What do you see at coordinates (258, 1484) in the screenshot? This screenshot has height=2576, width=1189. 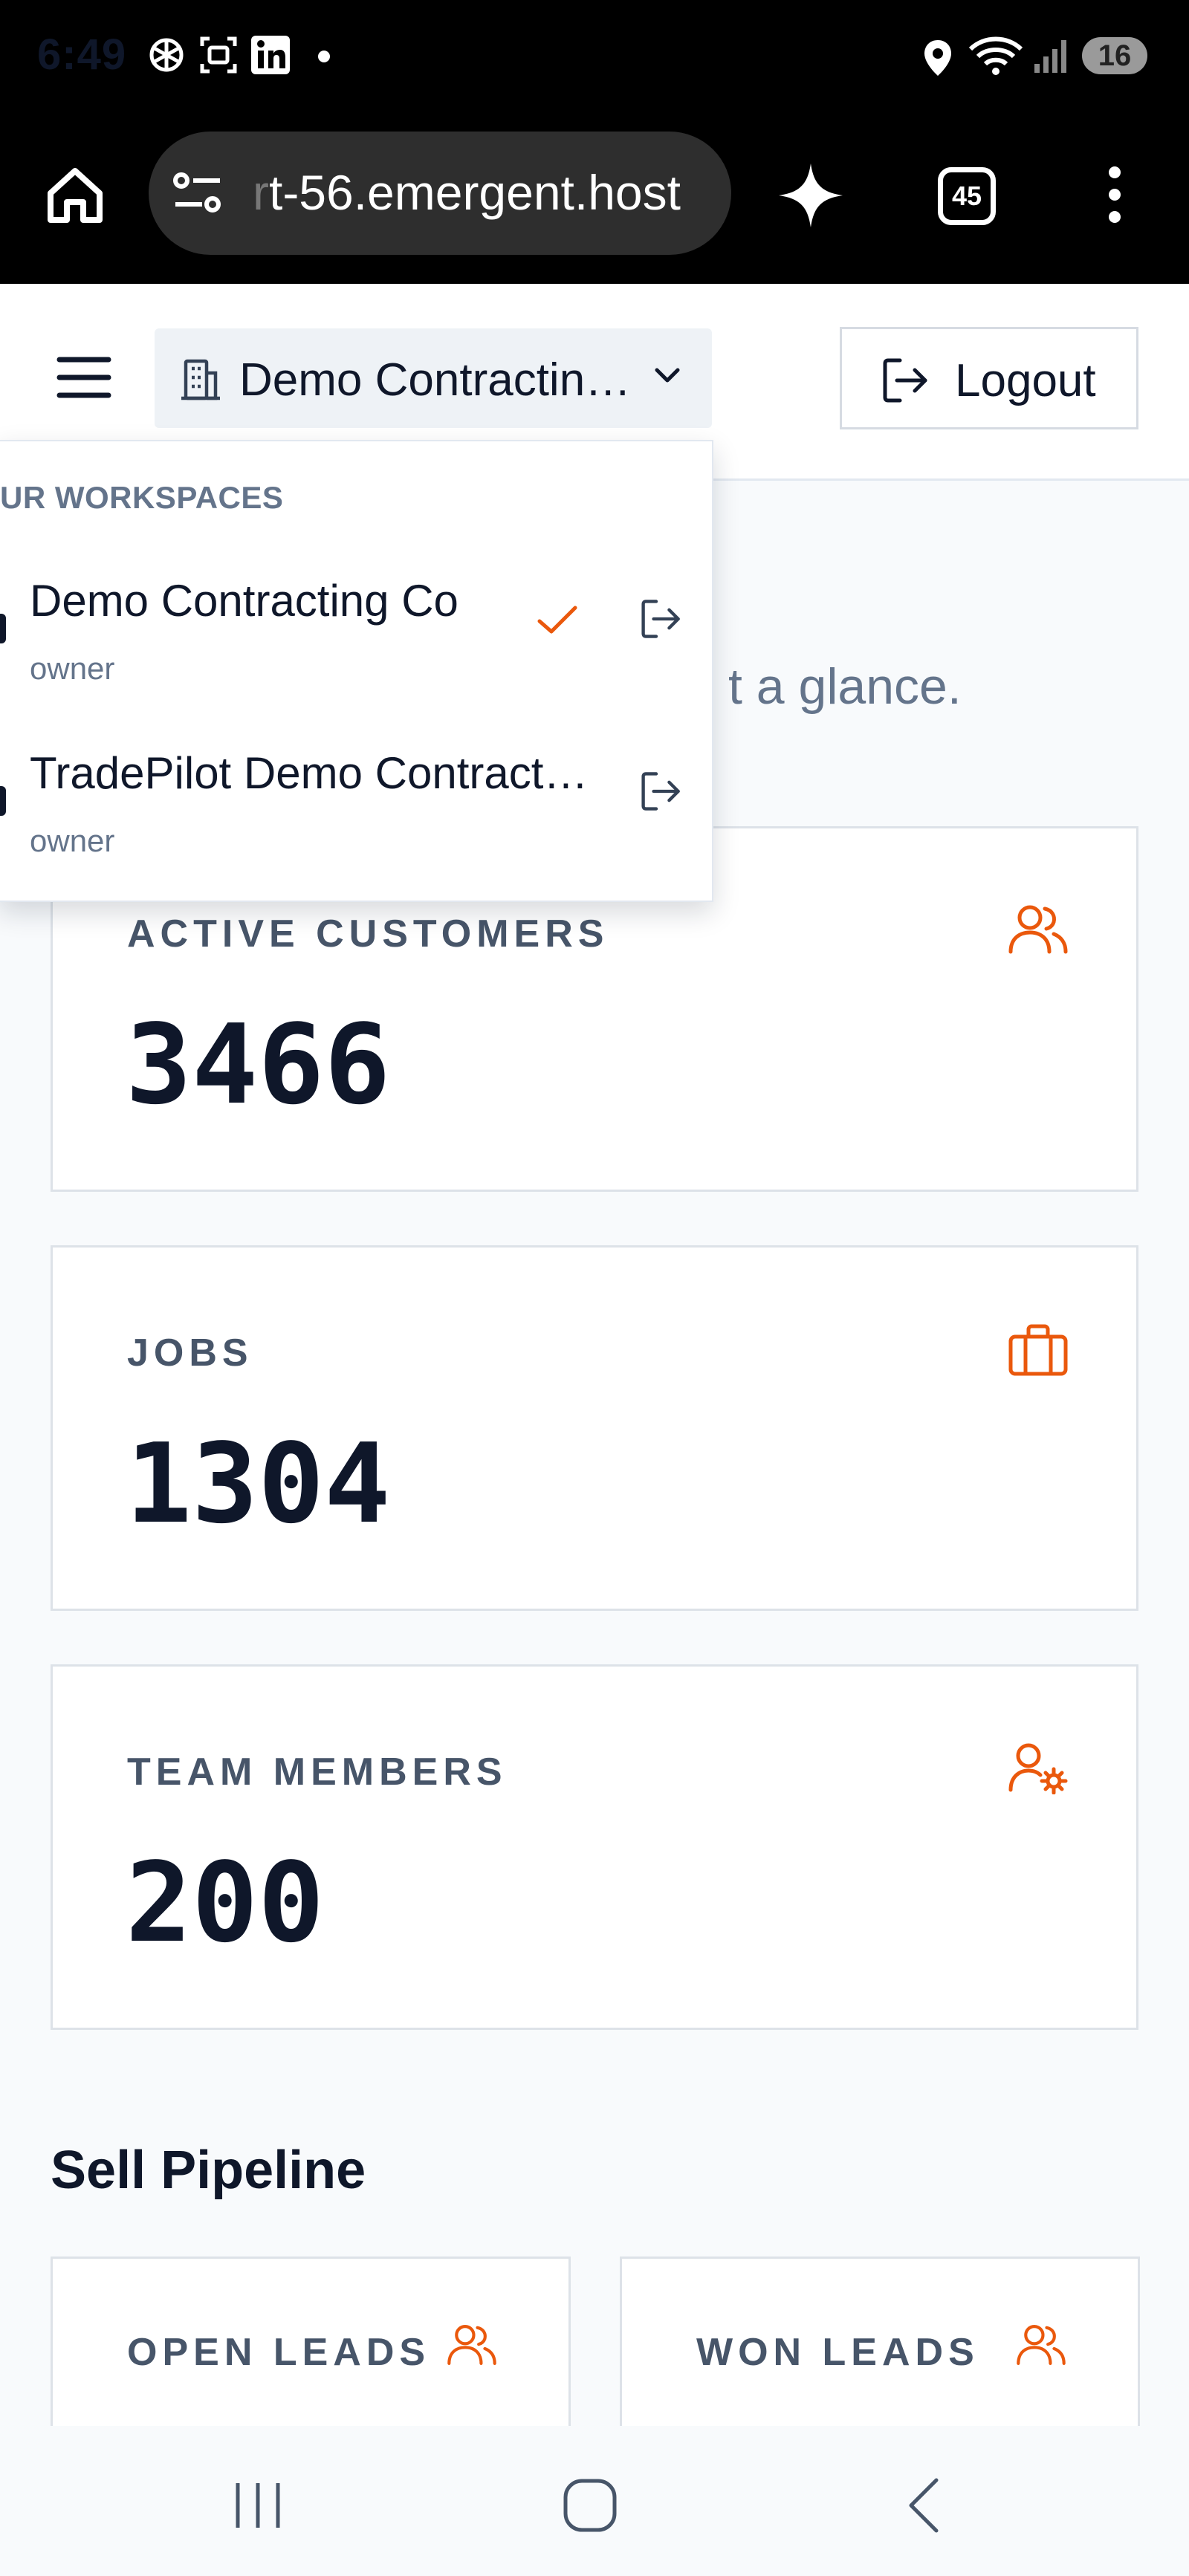 I see `stat-value: 1304` at bounding box center [258, 1484].